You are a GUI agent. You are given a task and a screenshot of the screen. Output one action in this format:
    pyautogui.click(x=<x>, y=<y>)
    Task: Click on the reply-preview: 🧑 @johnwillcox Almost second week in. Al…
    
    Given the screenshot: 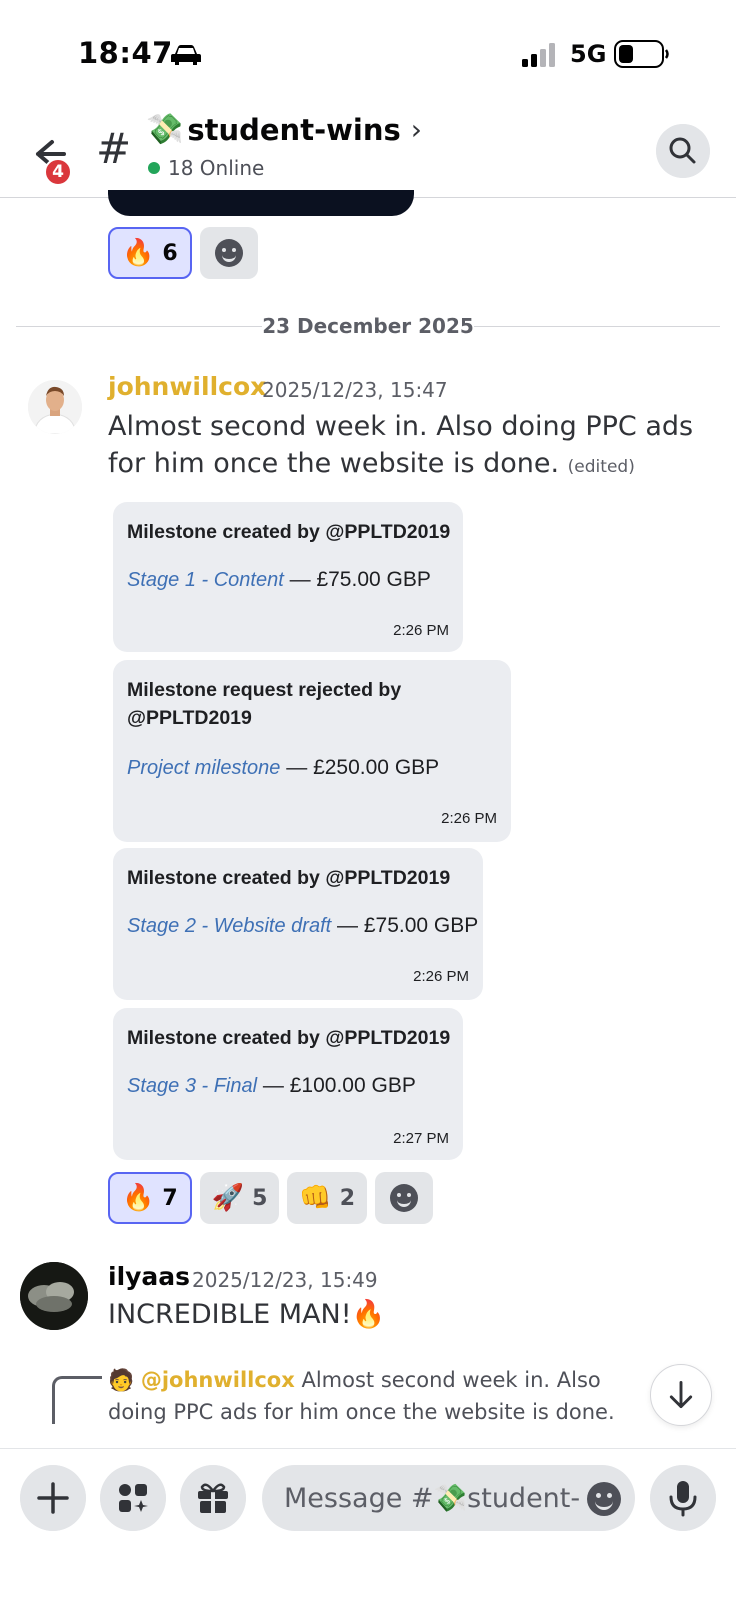 What is the action you would take?
    pyautogui.click(x=378, y=1396)
    